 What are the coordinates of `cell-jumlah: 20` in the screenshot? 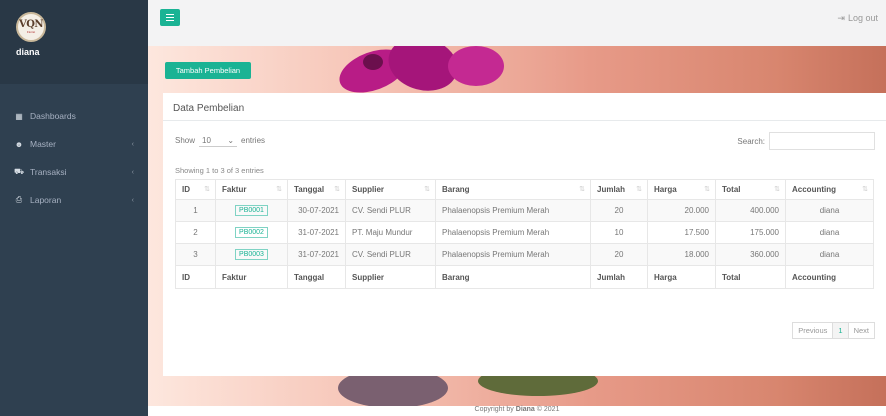 It's located at (619, 210).